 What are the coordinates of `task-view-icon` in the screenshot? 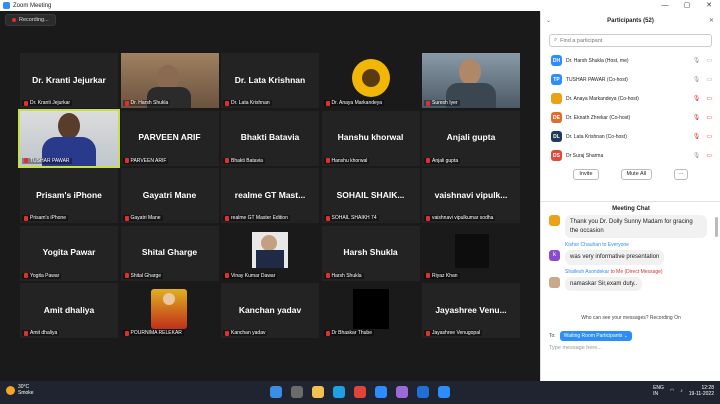 It's located at (297, 392).